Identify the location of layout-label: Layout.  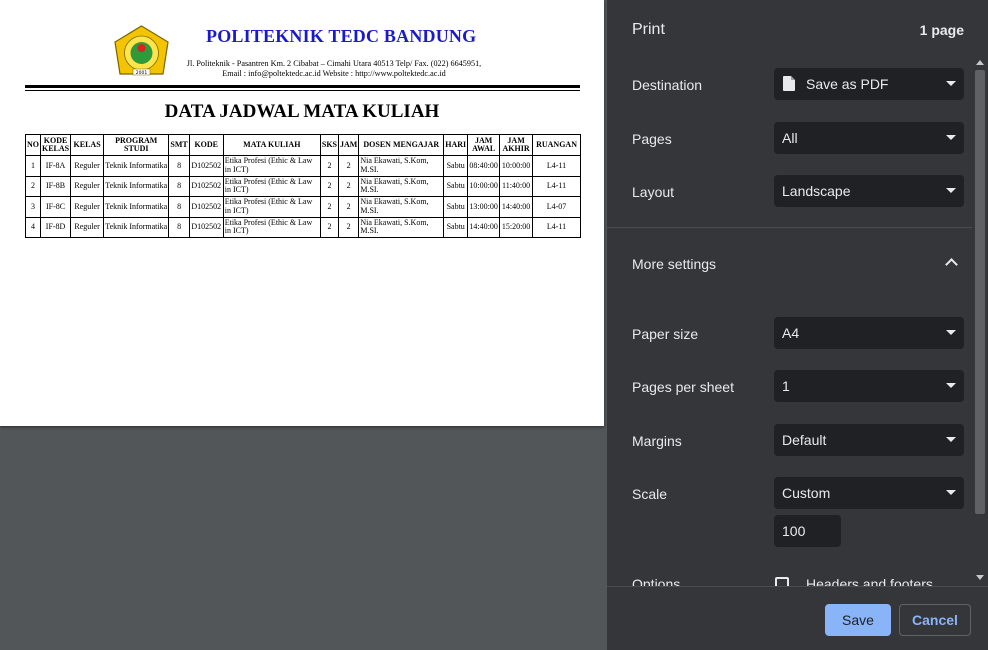
(653, 192).